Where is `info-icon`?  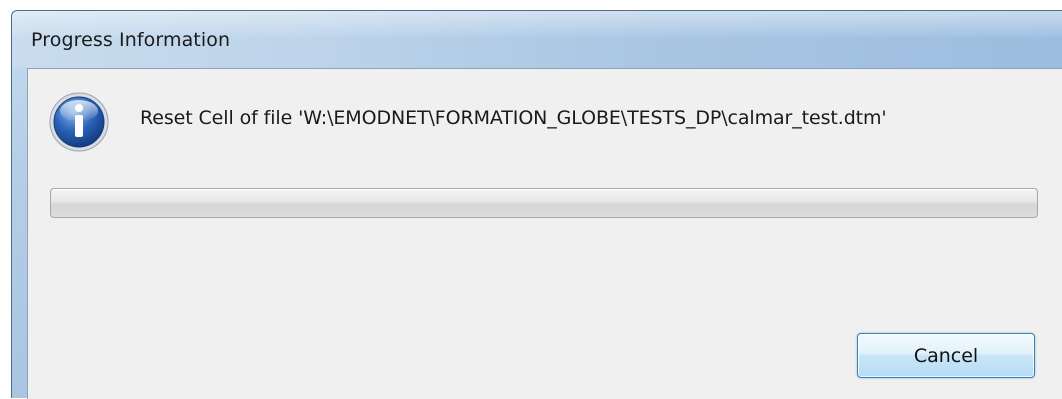 info-icon is located at coordinates (79, 122).